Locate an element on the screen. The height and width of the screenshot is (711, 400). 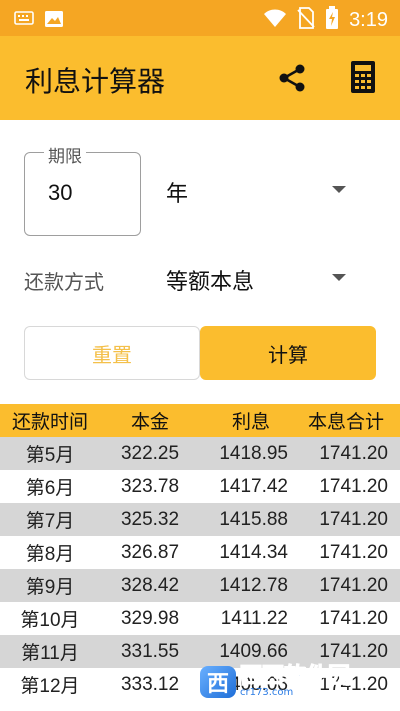
cell-interest: 1409.66 is located at coordinates (253, 651).